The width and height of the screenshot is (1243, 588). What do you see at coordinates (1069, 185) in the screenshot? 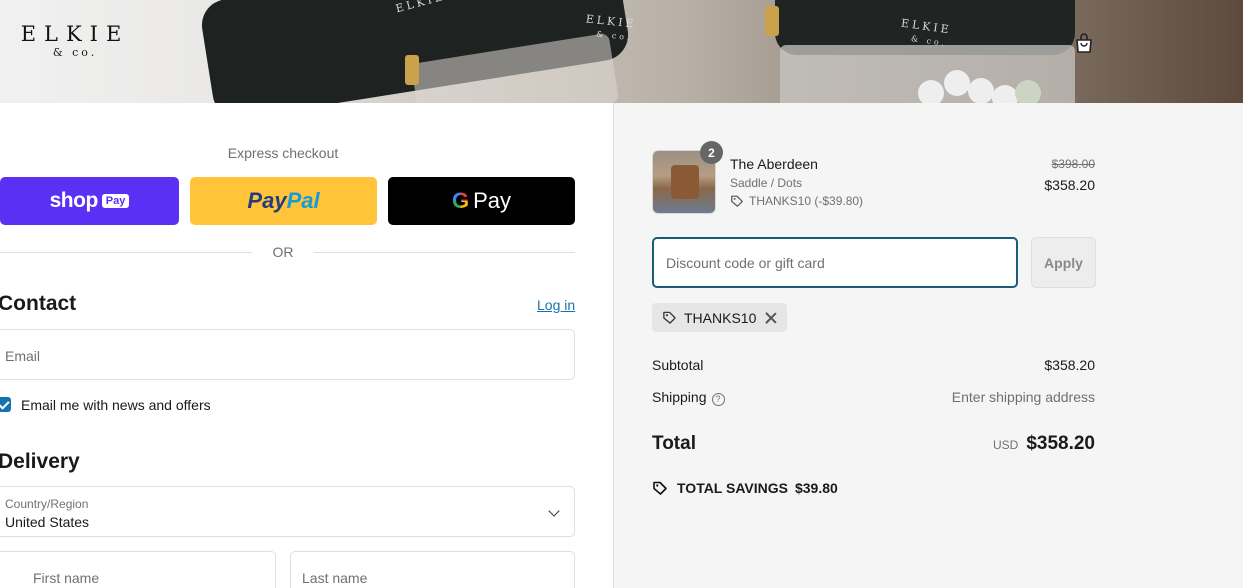
I see `discounted-price: $358.20` at bounding box center [1069, 185].